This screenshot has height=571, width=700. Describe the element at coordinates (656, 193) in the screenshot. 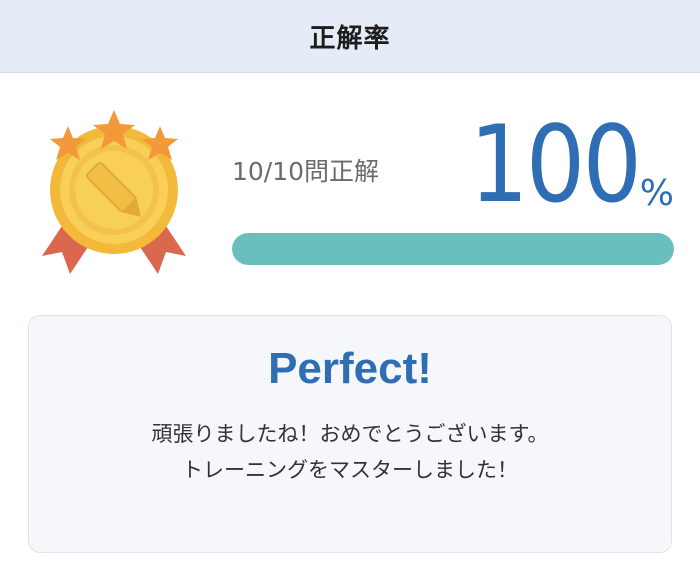

I see `percent-sign: %` at that location.